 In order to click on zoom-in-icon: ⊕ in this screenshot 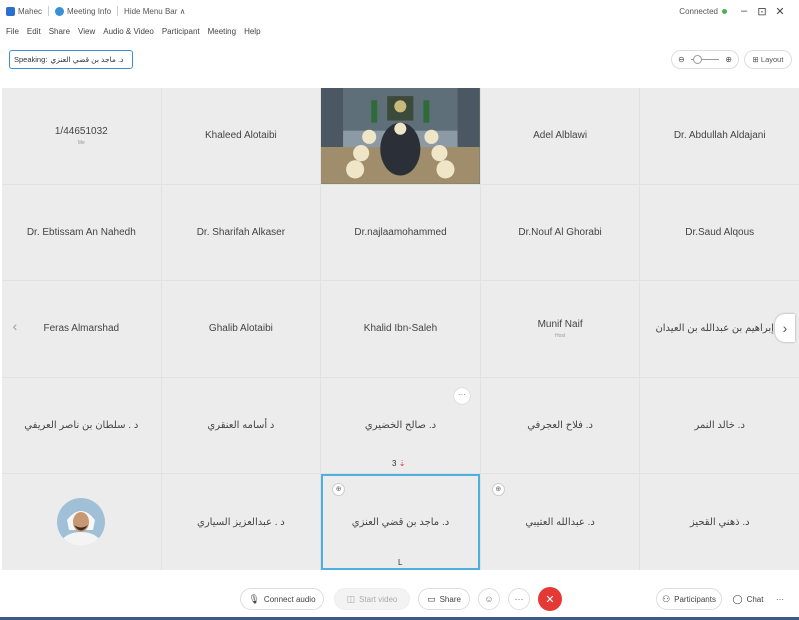, I will do `click(728, 59)`.